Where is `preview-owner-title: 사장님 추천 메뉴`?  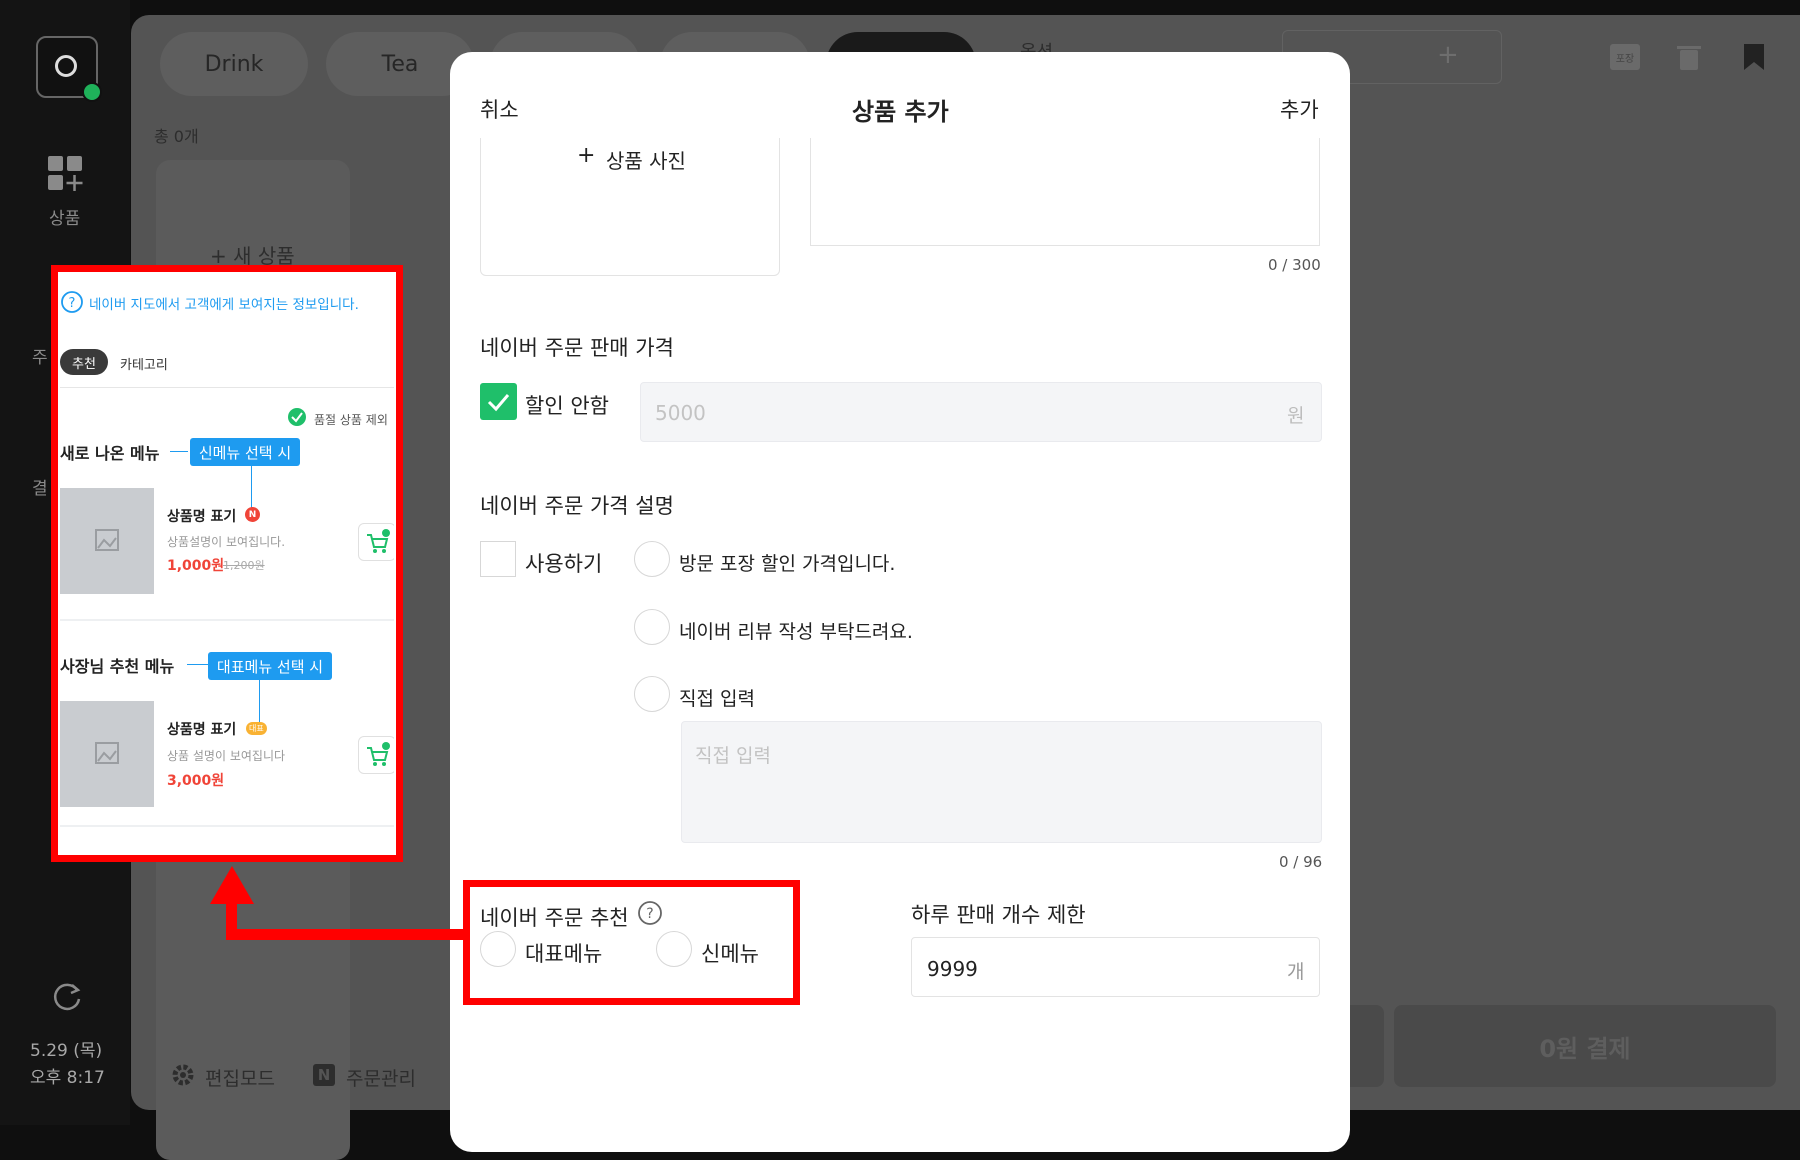
preview-owner-title: 사장님 추천 메뉴 is located at coordinates (117, 666).